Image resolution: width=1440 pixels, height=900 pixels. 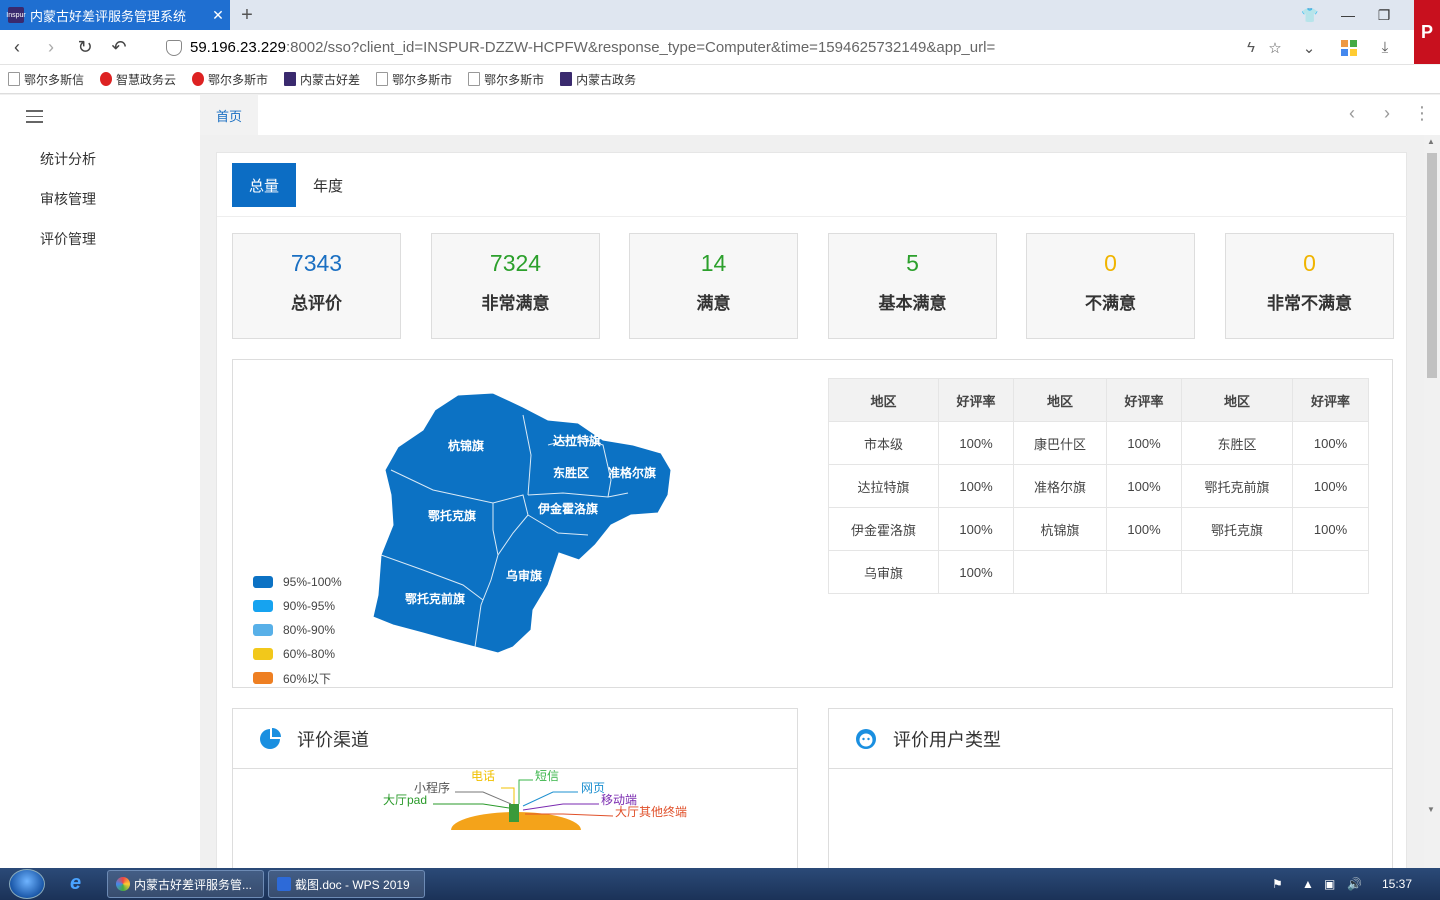 What do you see at coordinates (606, 79) in the screenshot?
I see `bookmark-label: 内蒙古政务` at bounding box center [606, 79].